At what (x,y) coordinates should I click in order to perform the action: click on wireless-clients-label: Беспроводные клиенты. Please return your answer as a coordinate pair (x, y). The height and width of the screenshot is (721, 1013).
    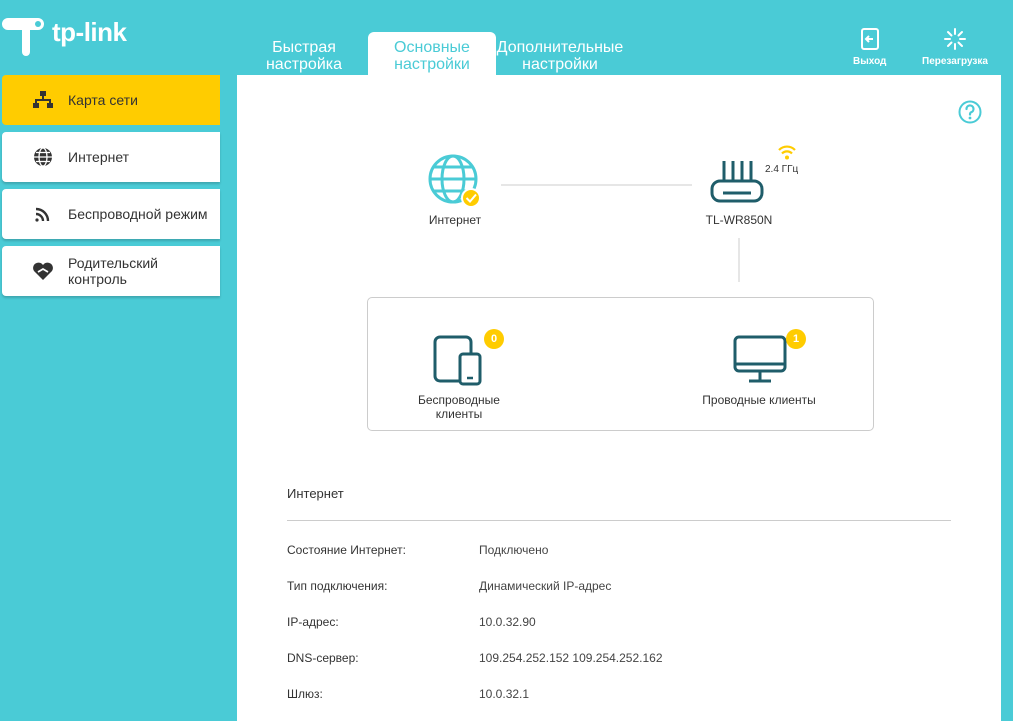
    Looking at the image, I should click on (459, 407).